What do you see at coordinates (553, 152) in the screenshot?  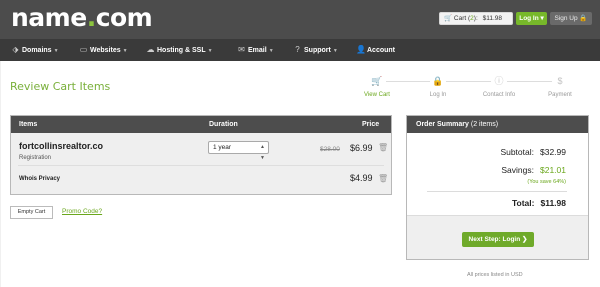 I see `subtotal-value: $32.99` at bounding box center [553, 152].